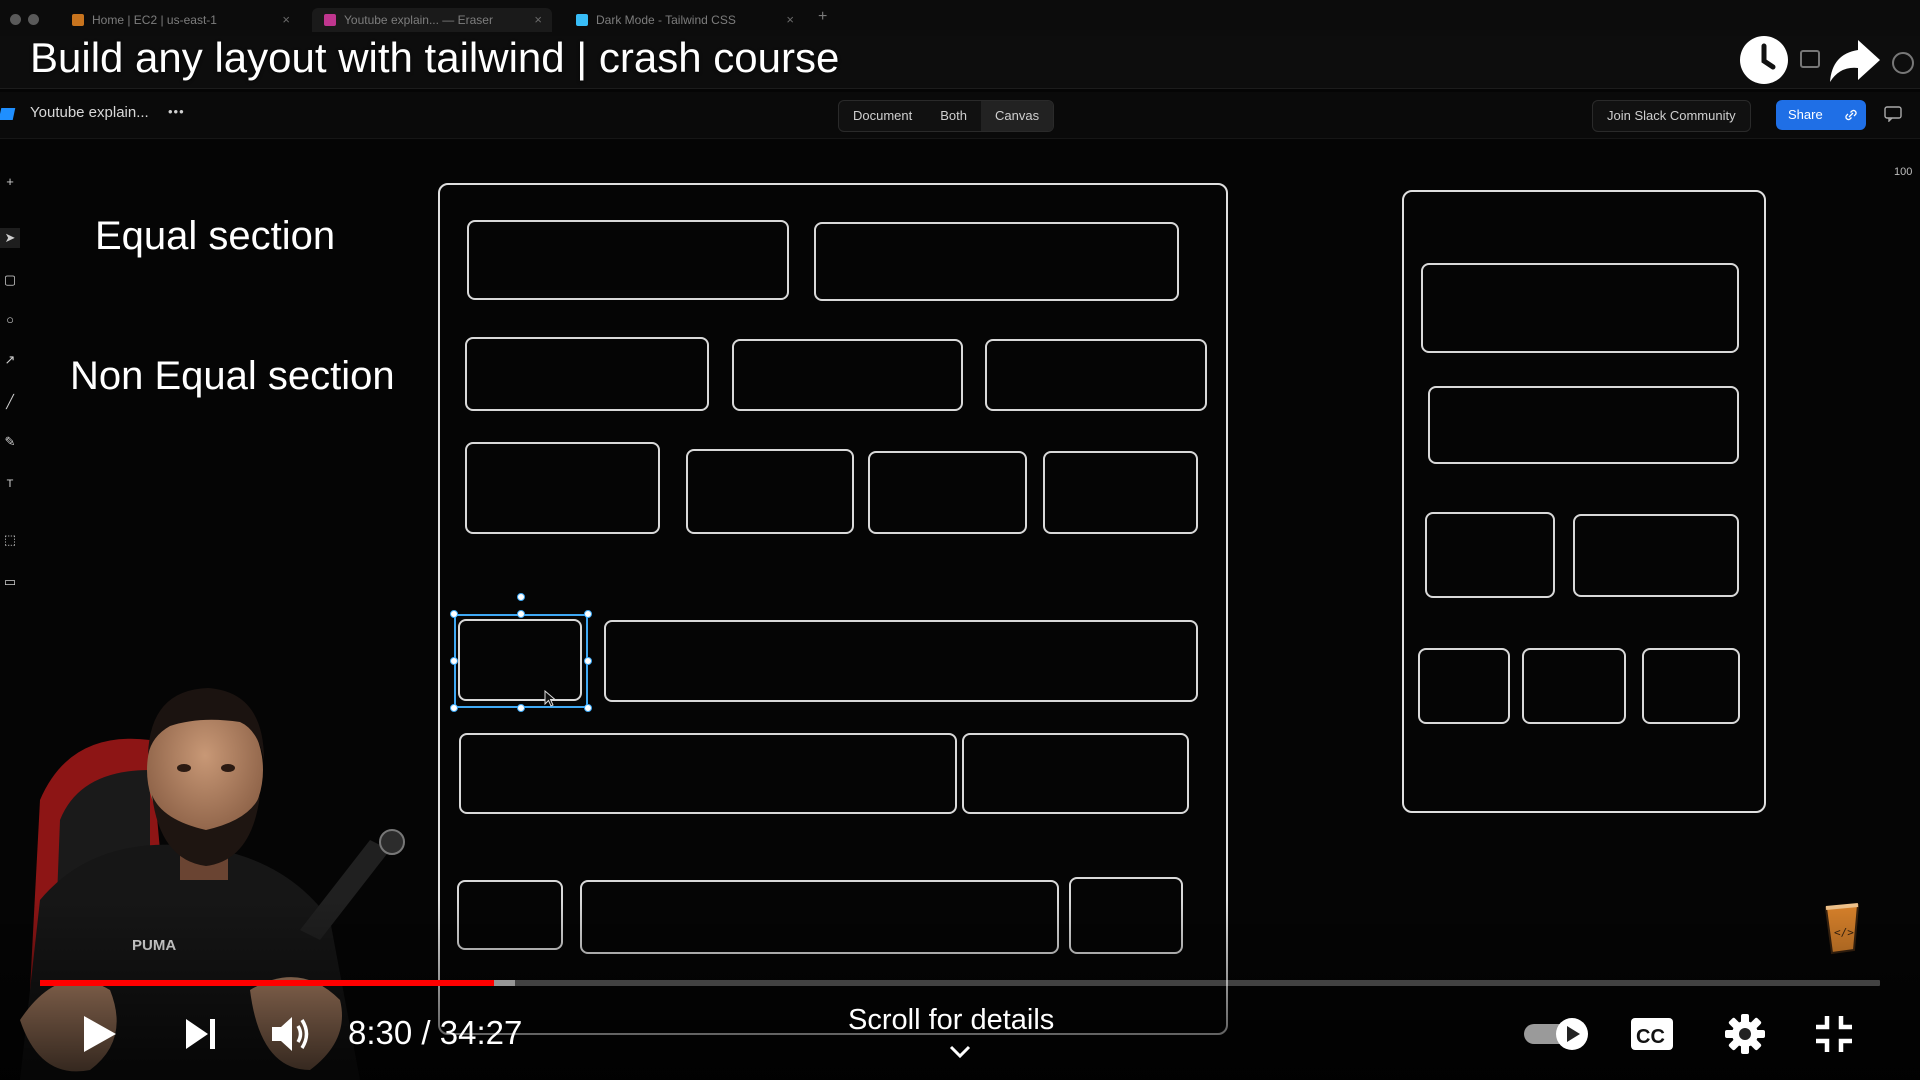 This screenshot has width=1920, height=1080. Describe the element at coordinates (418, 20) in the screenshot. I see `tab-label: Youtube explain... — Eraser` at that location.